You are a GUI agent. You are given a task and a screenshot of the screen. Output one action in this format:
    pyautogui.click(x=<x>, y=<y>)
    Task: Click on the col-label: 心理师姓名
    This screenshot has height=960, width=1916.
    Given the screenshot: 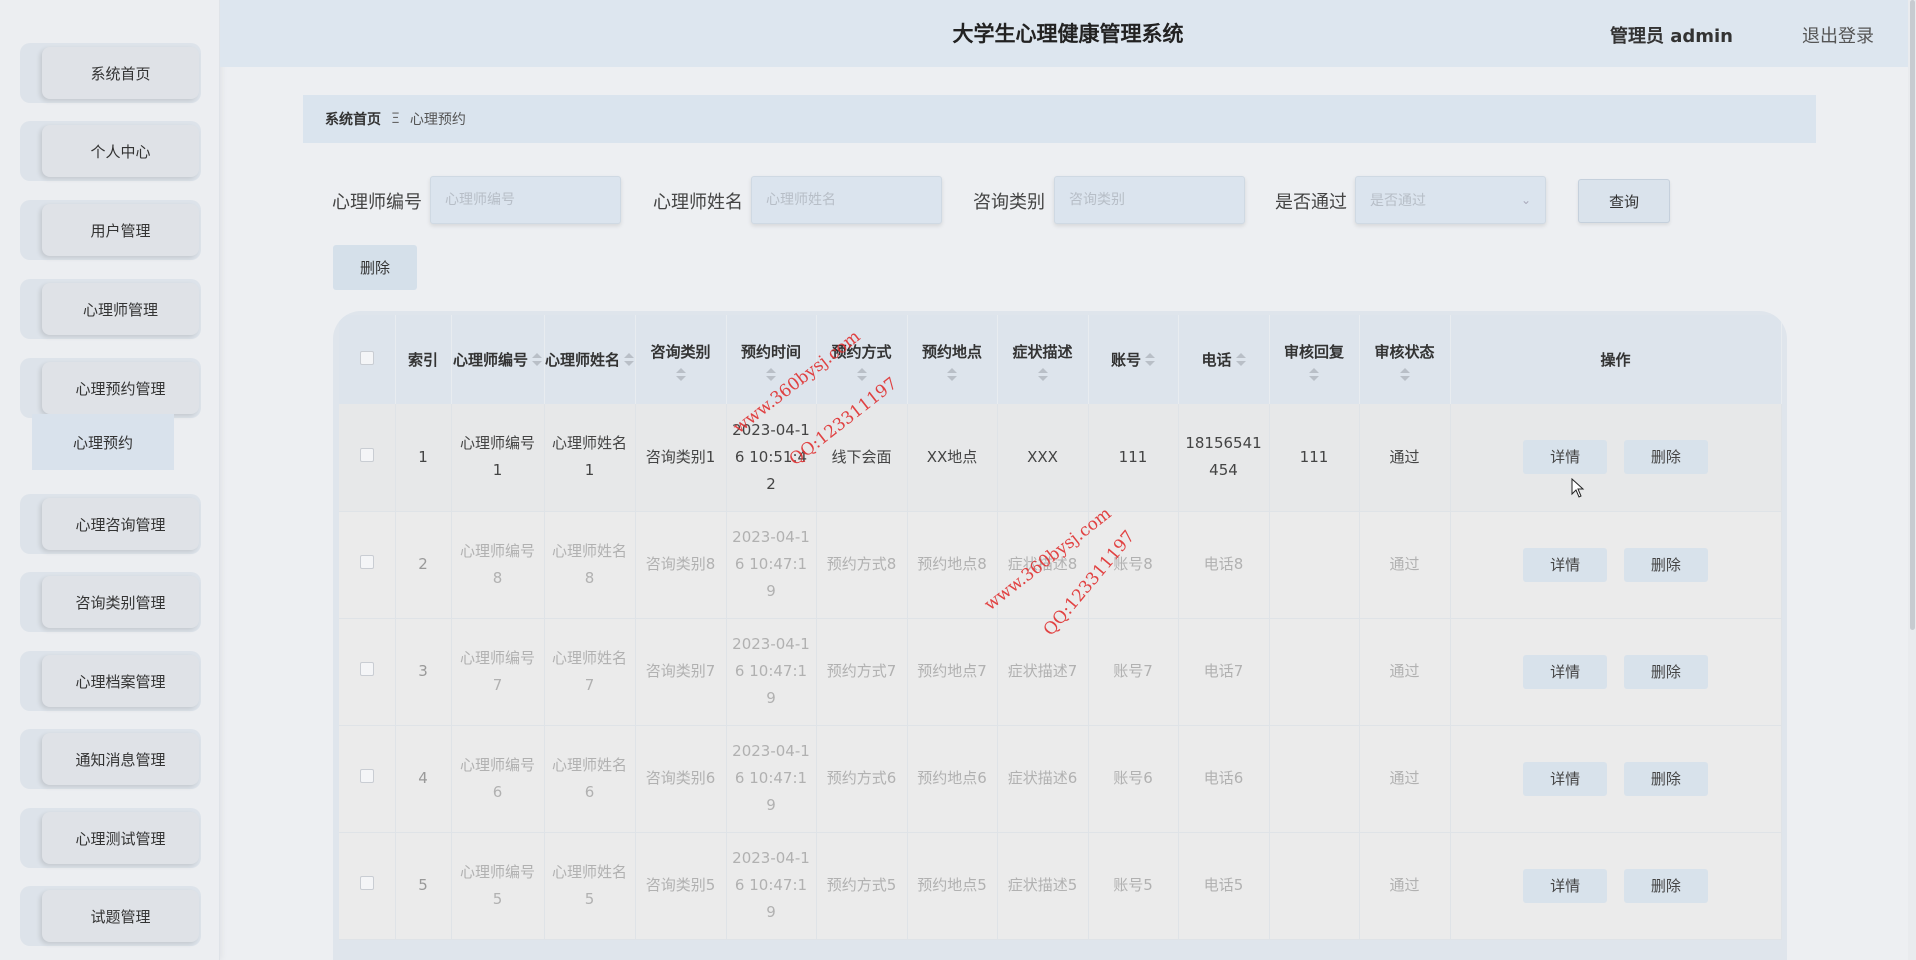 What is the action you would take?
    pyautogui.click(x=582, y=359)
    